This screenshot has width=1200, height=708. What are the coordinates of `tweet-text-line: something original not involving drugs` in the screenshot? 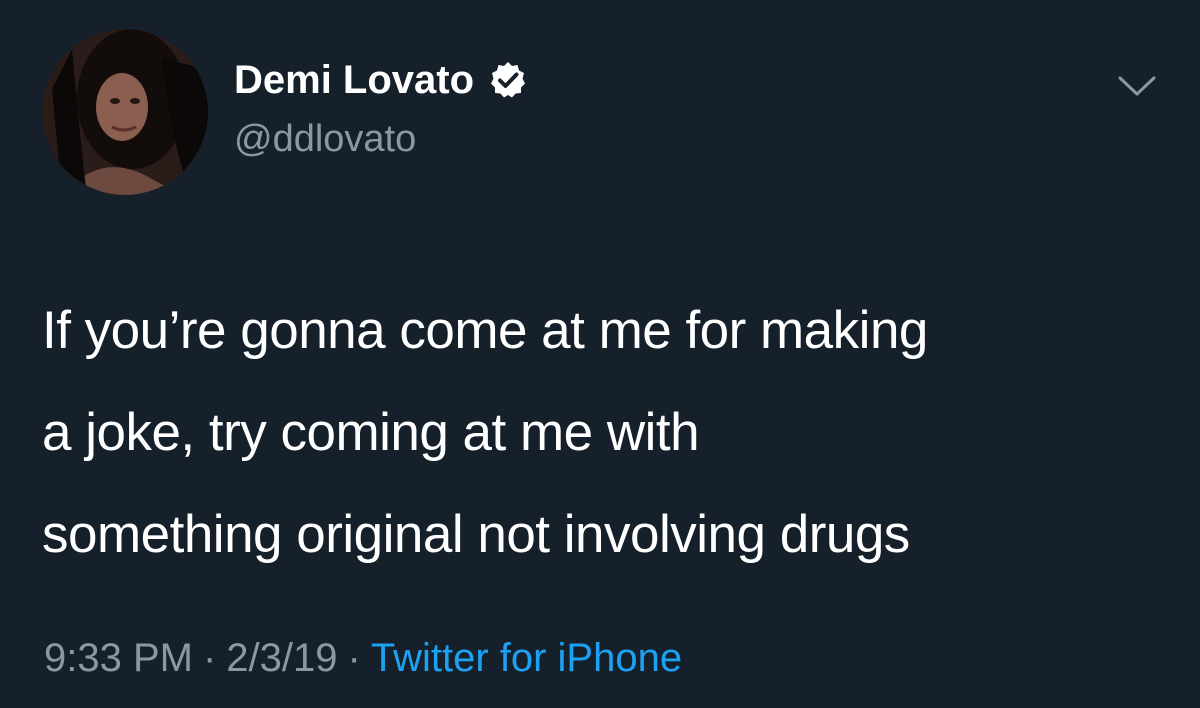 It's located at (476, 534).